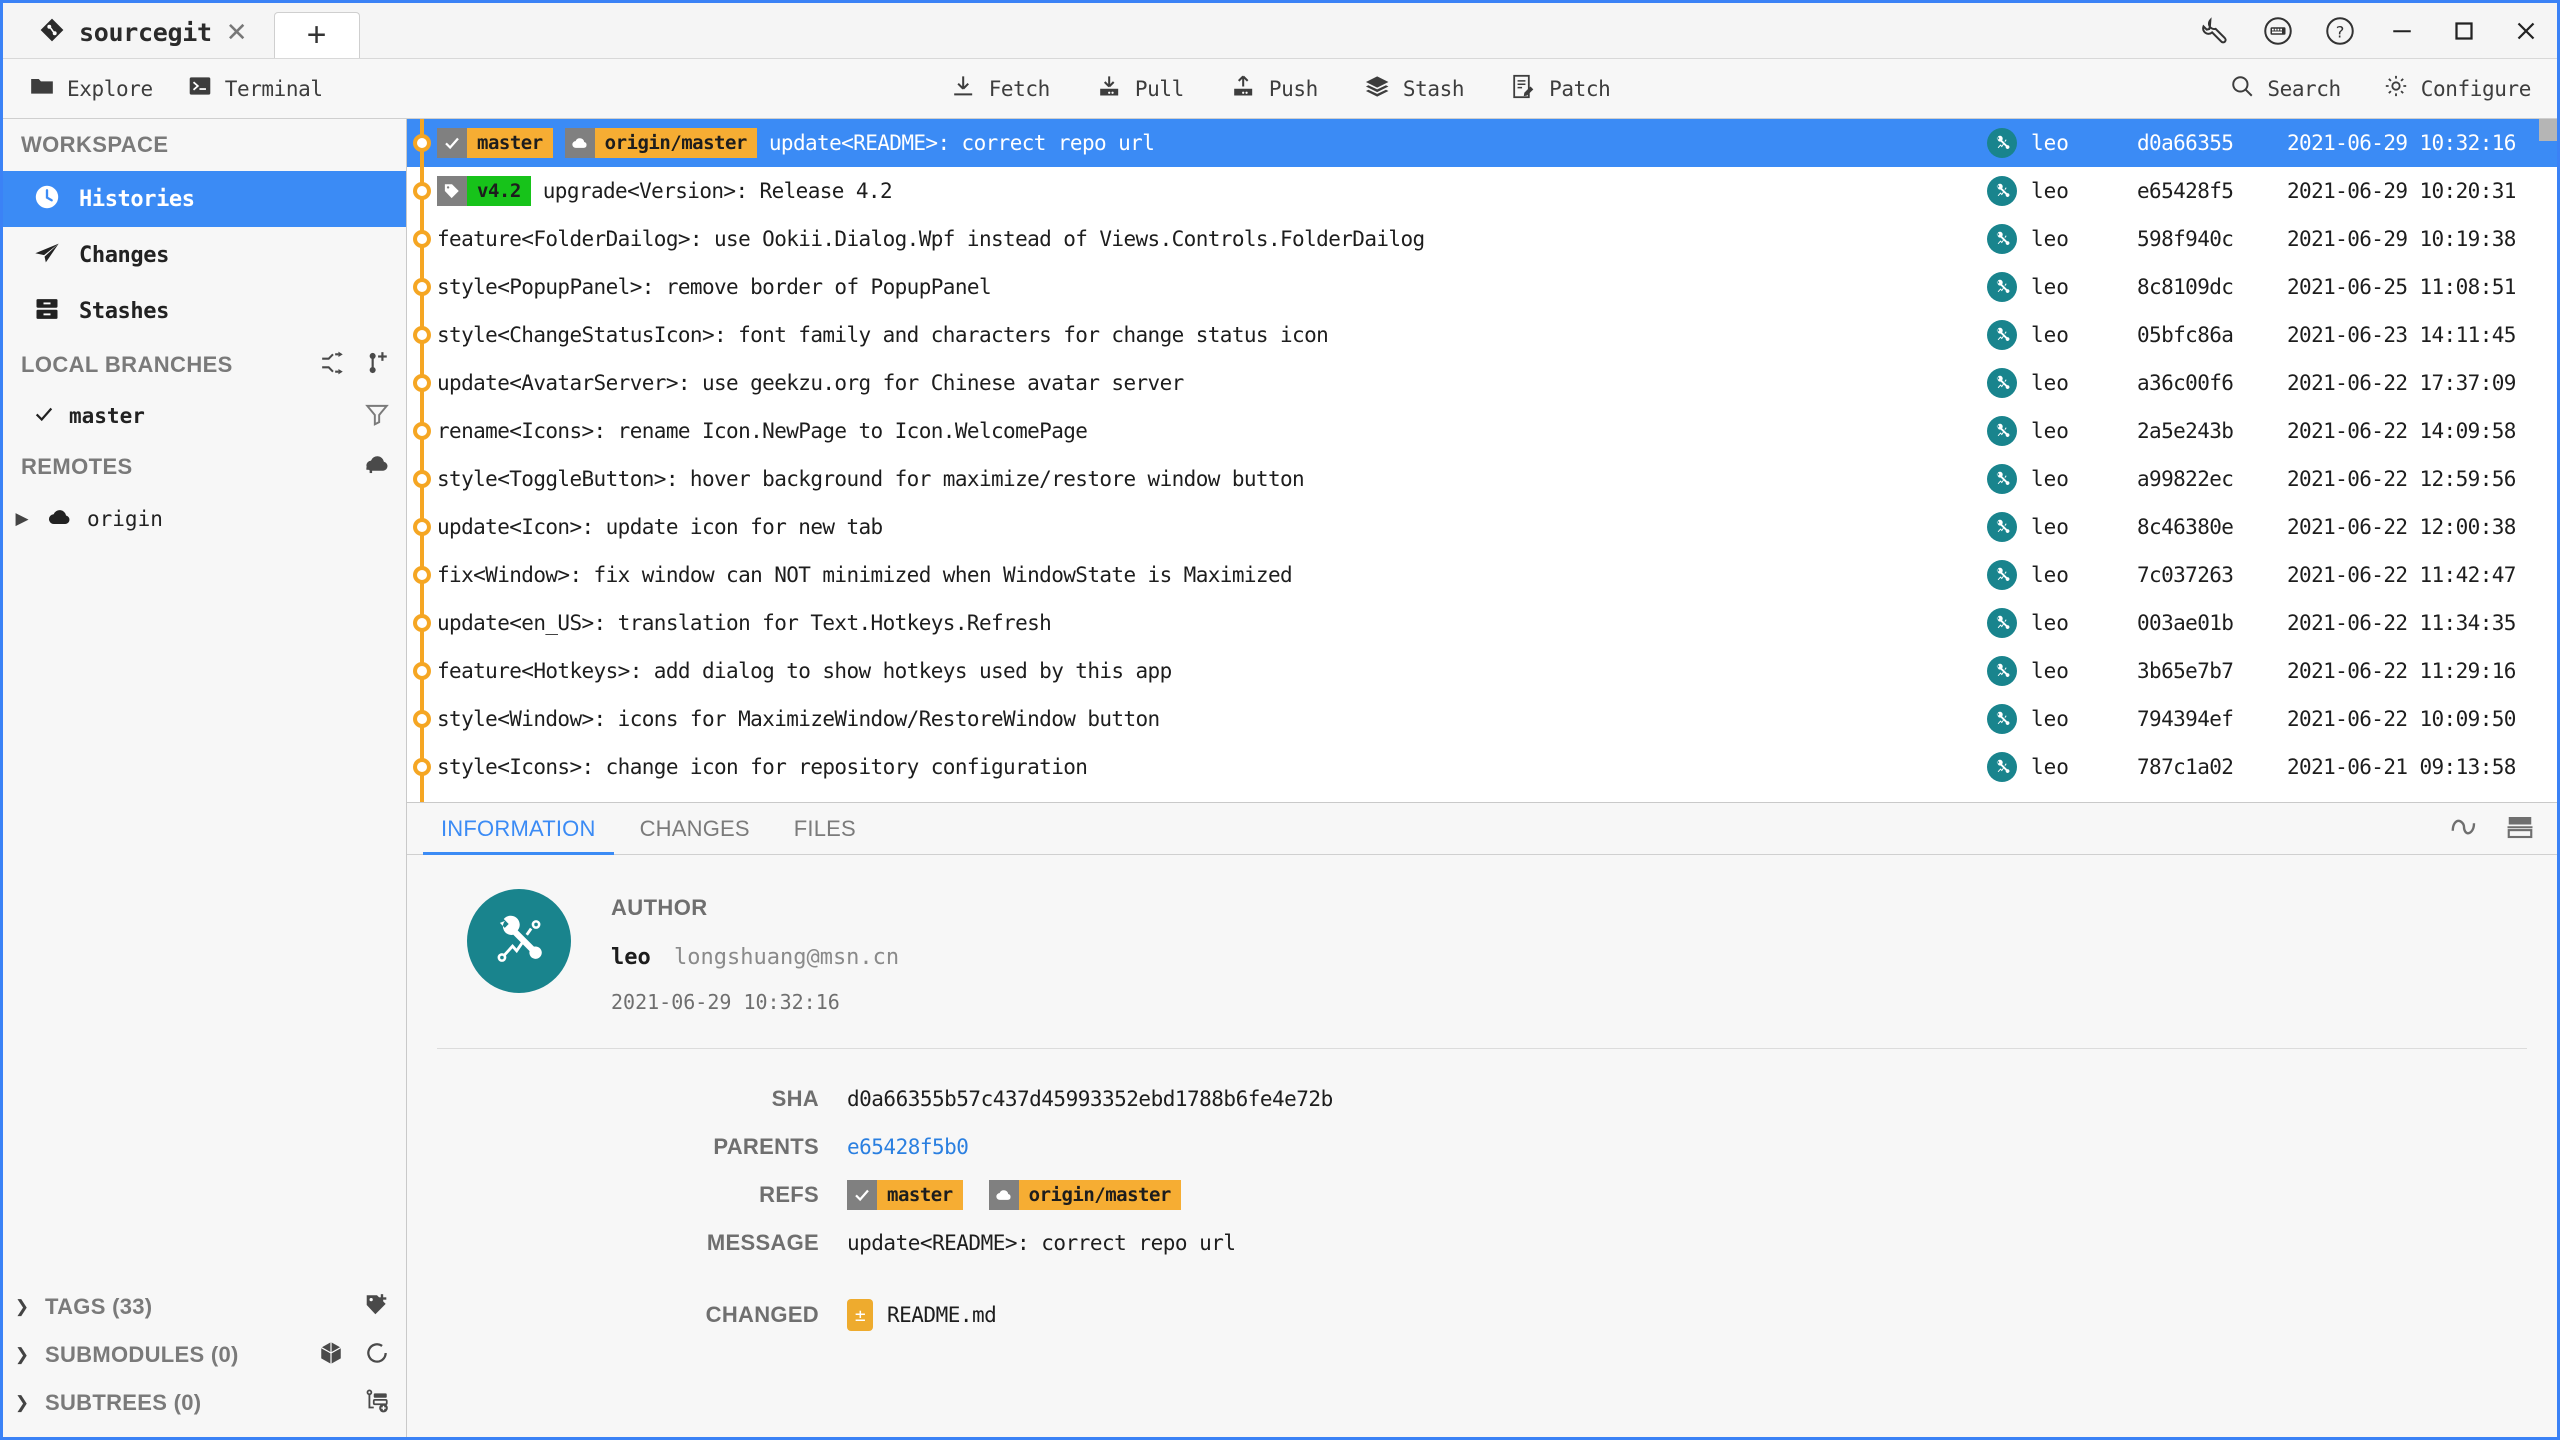 This screenshot has width=2560, height=1440. Describe the element at coordinates (331, 1355) in the screenshot. I see `cube-icon` at that location.